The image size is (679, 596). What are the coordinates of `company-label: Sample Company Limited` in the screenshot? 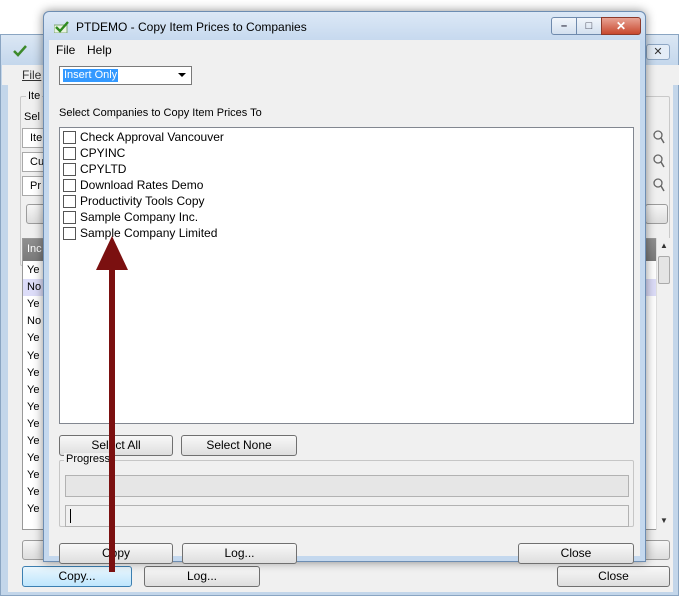 It's located at (149, 233).